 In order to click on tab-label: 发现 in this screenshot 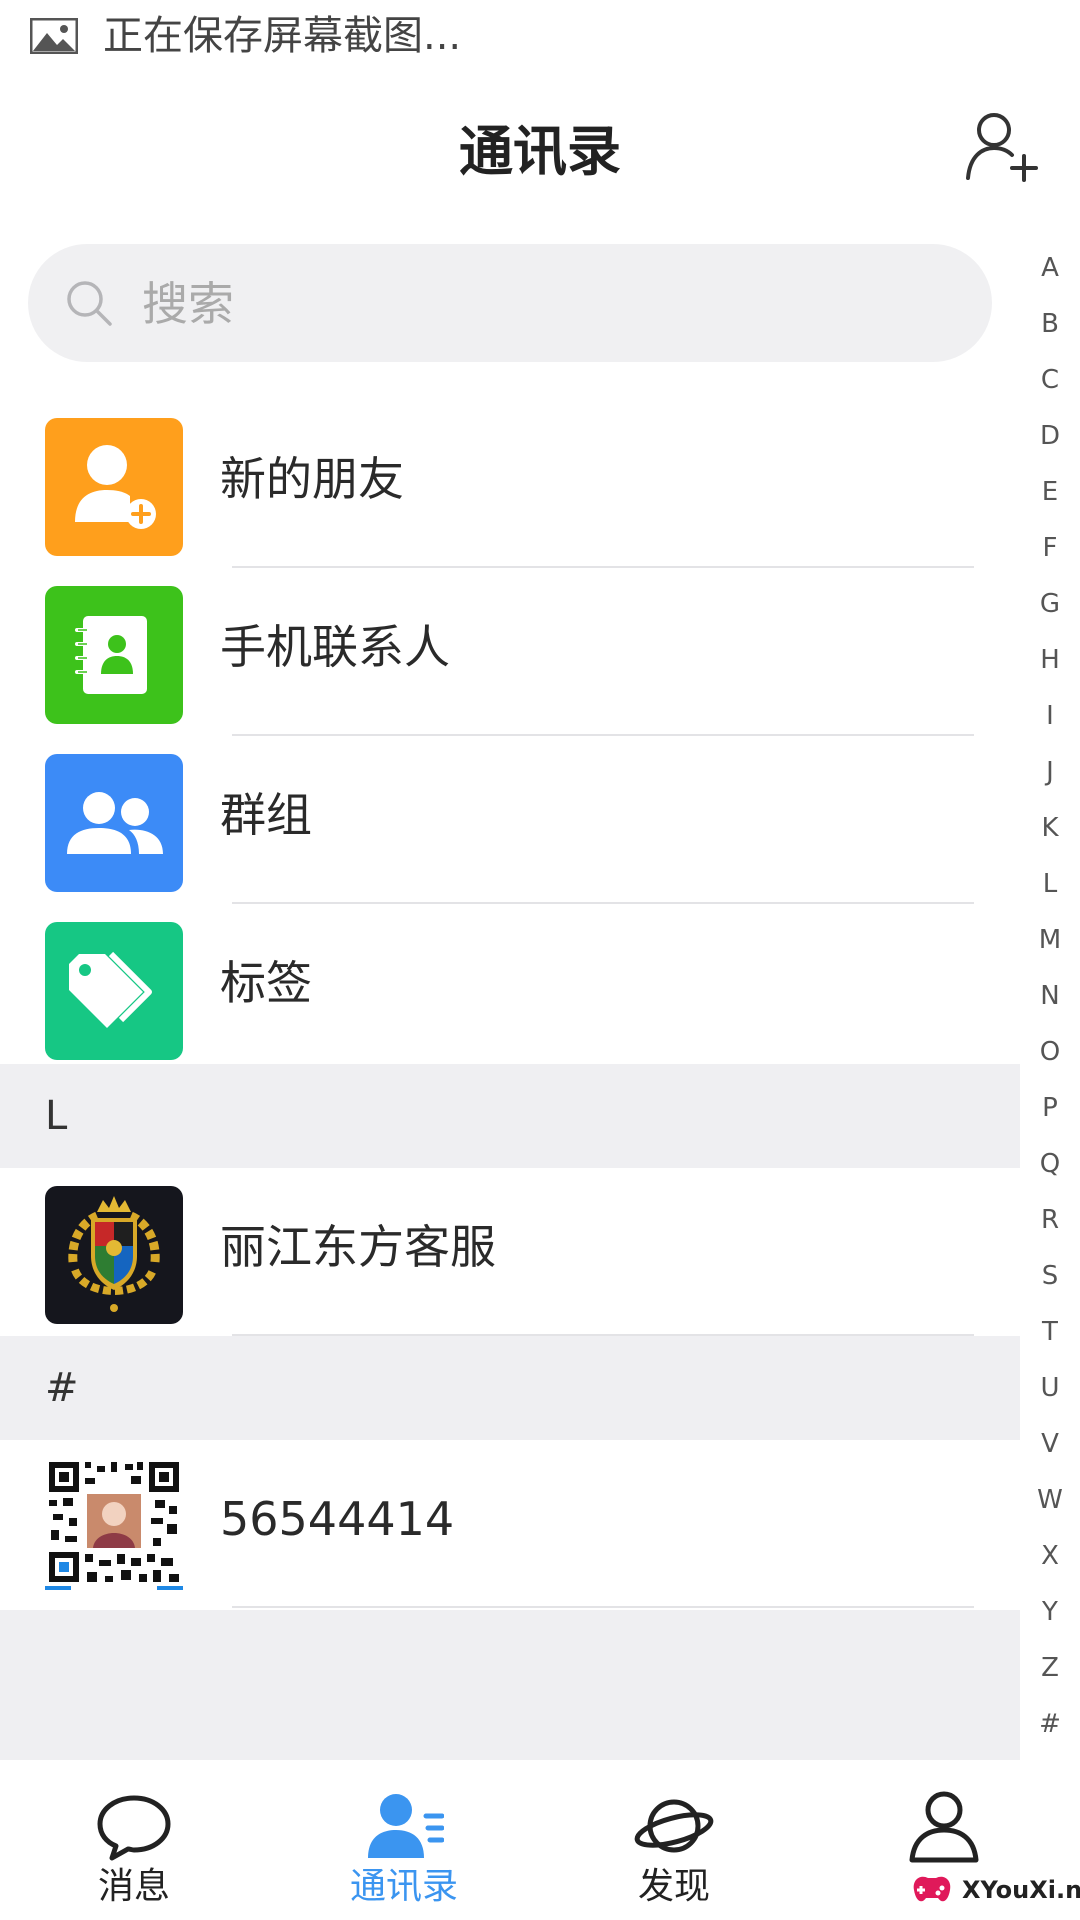, I will do `click(673, 1886)`.